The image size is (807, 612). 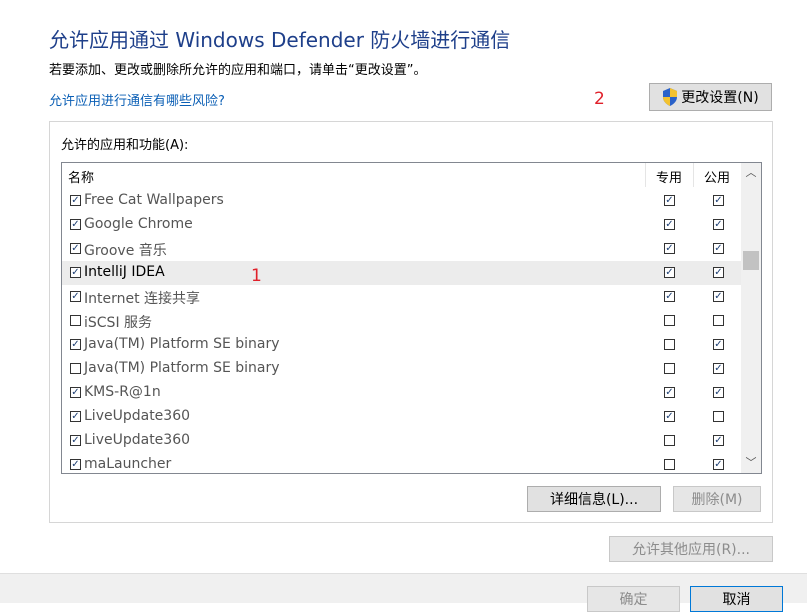 I want to click on page-title: 允许应用通过 Windows Defender 防火墙进行通信, so click(x=280, y=40).